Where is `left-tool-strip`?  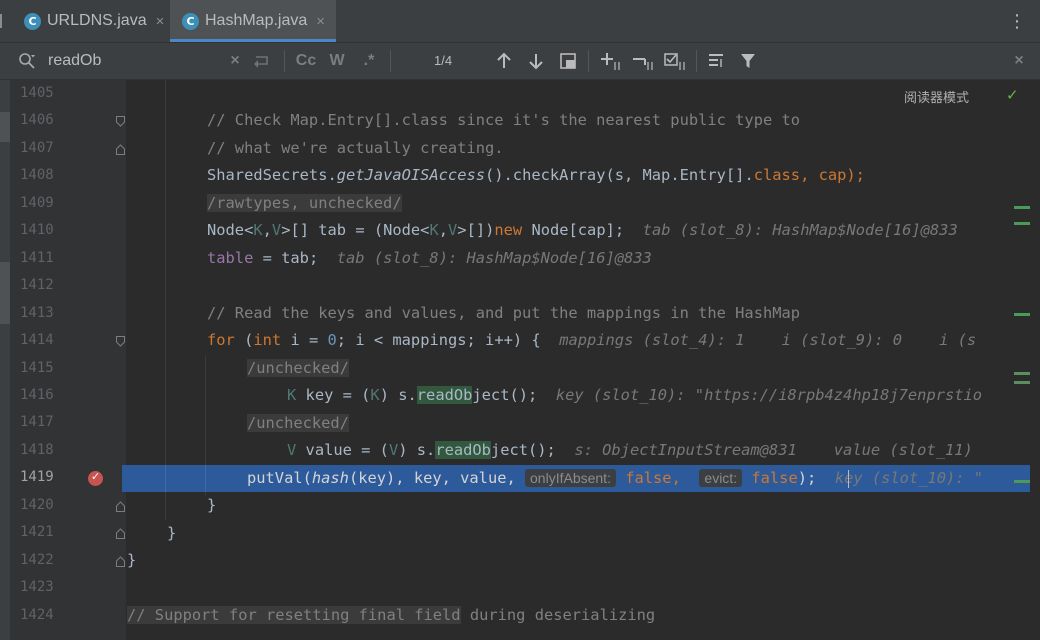
left-tool-strip is located at coordinates (5, 360).